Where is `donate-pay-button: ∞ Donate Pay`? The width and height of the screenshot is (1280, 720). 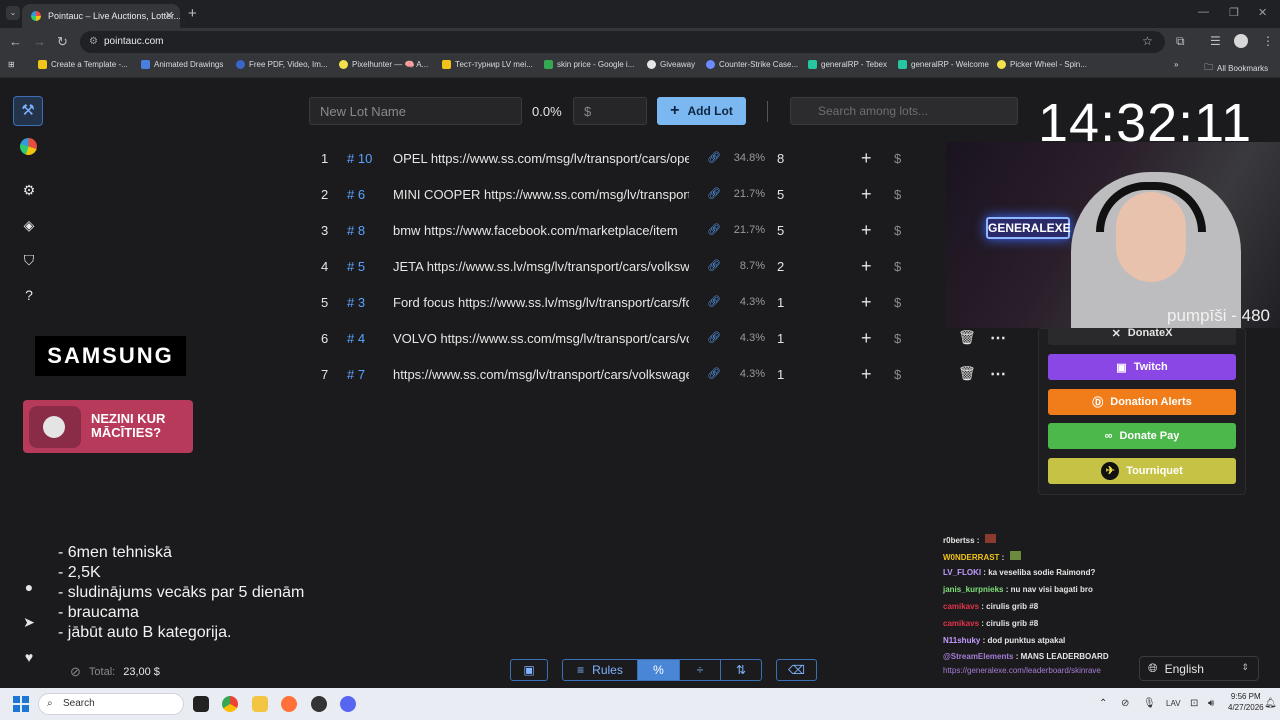 donate-pay-button: ∞ Donate Pay is located at coordinates (1142, 436).